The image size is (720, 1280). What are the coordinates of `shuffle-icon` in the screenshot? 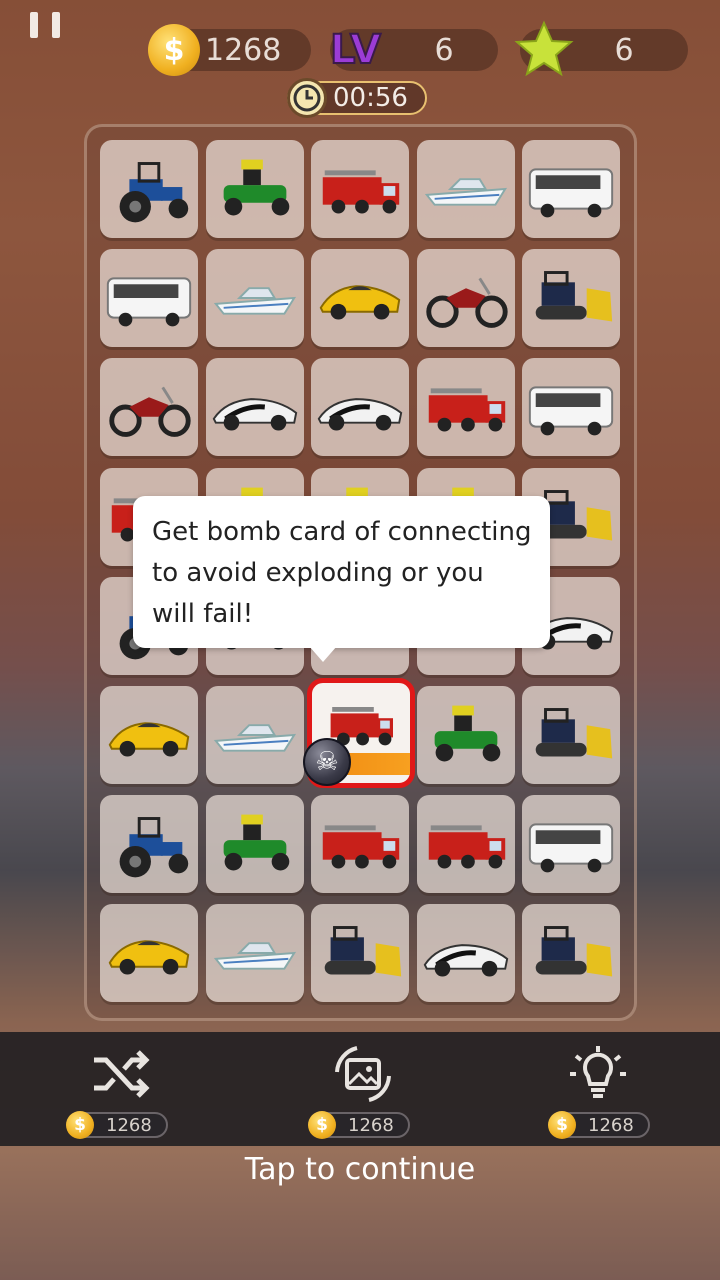 It's located at (122, 1074).